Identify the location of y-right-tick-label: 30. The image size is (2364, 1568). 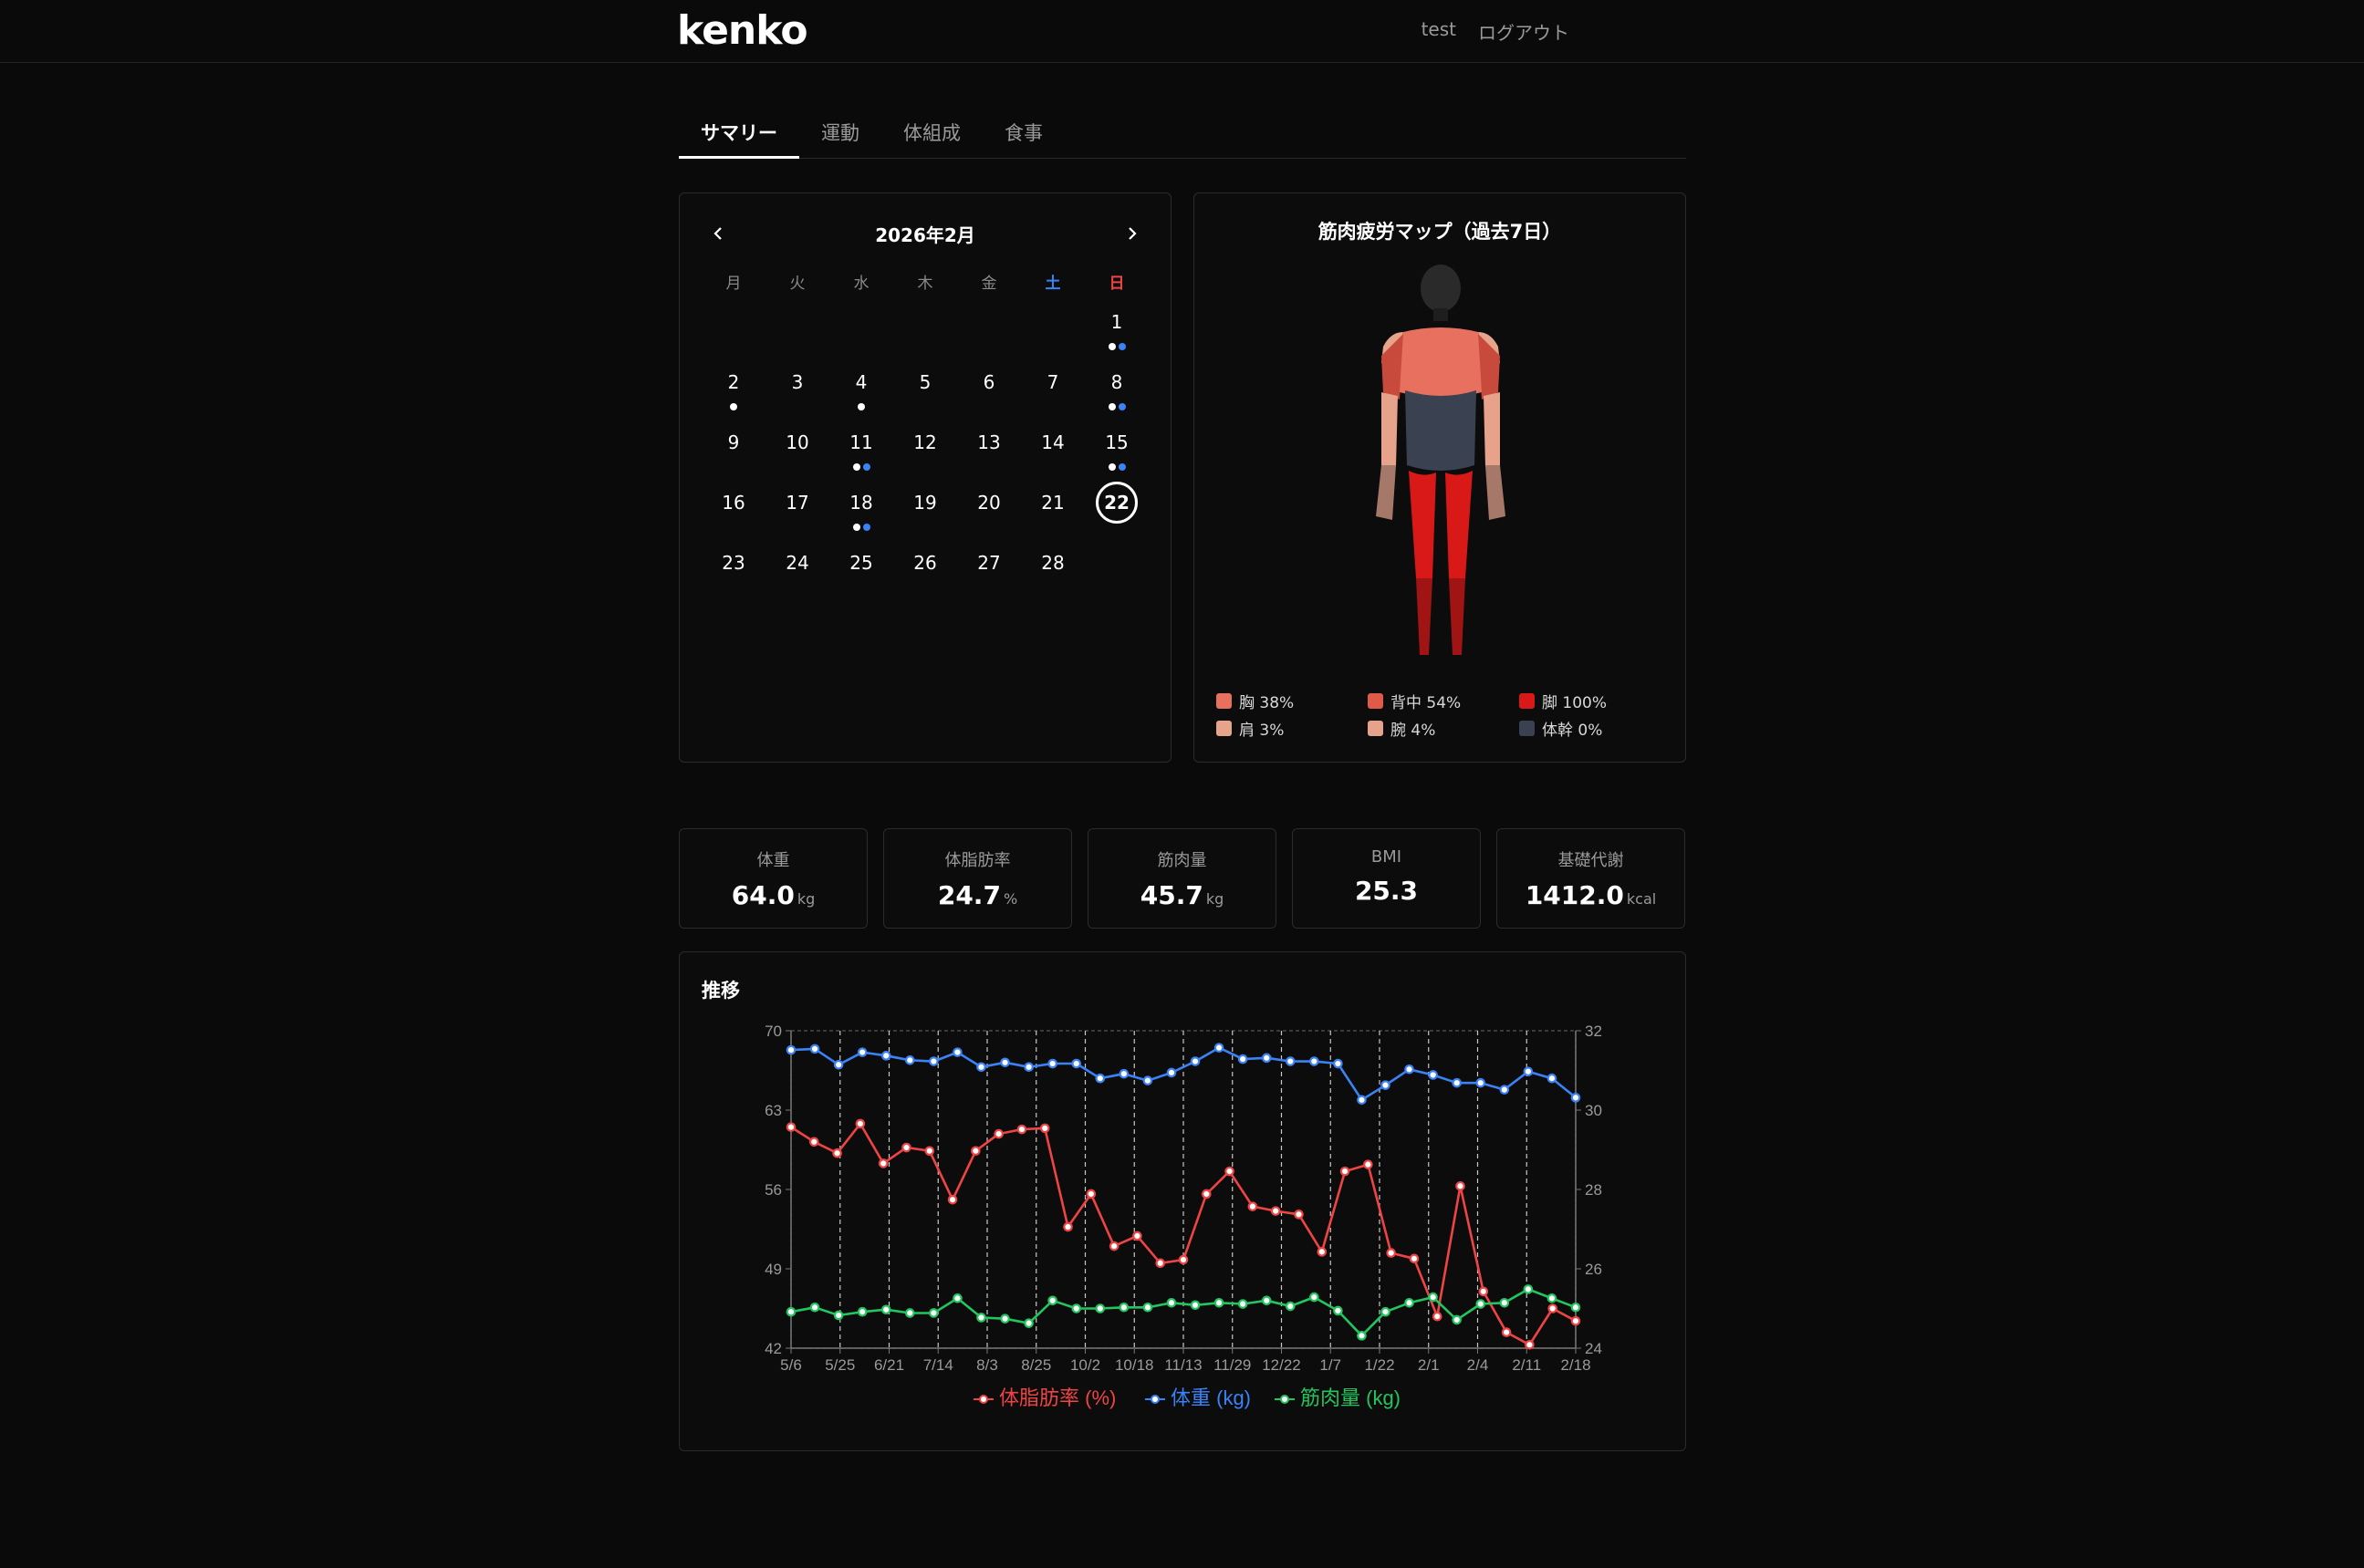
(1593, 1110).